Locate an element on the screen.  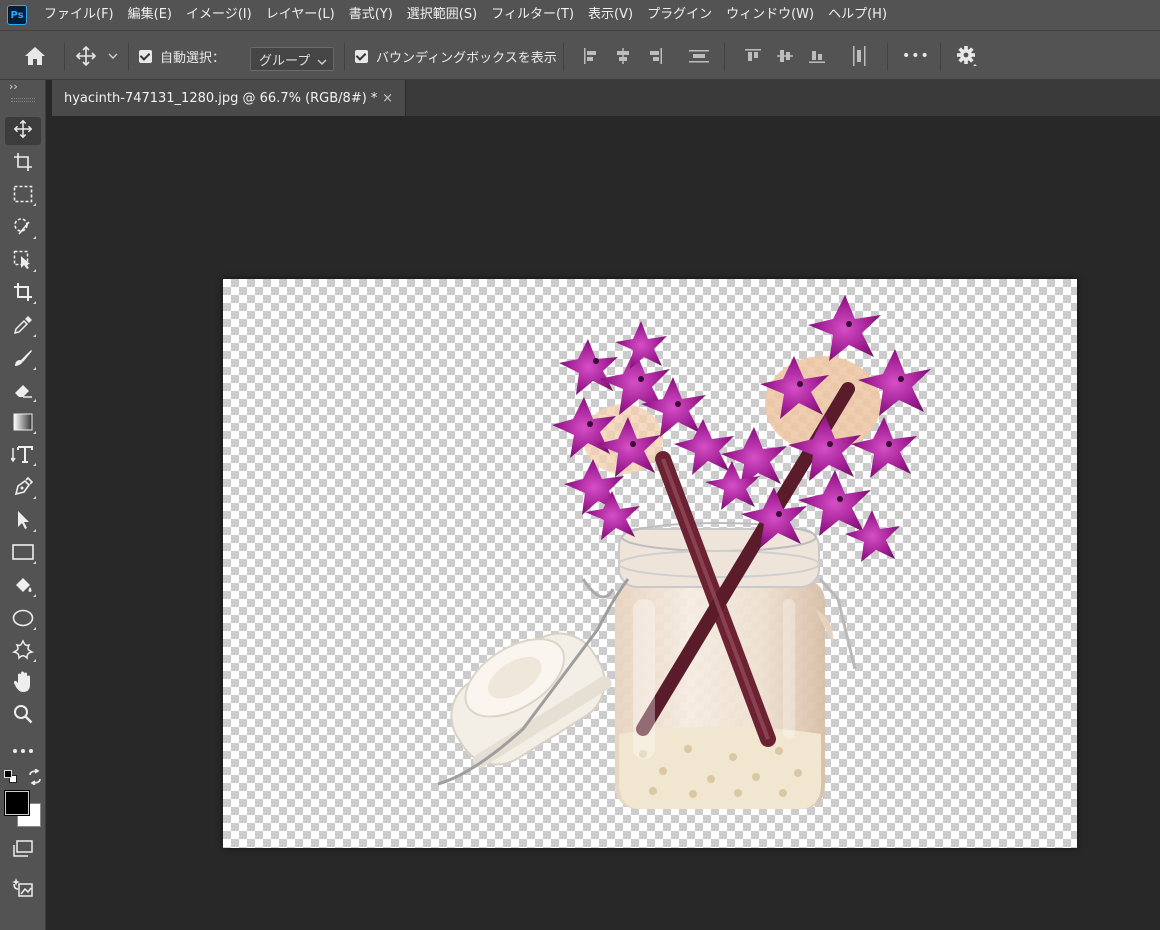
object-select-tool is located at coordinates (23, 262).